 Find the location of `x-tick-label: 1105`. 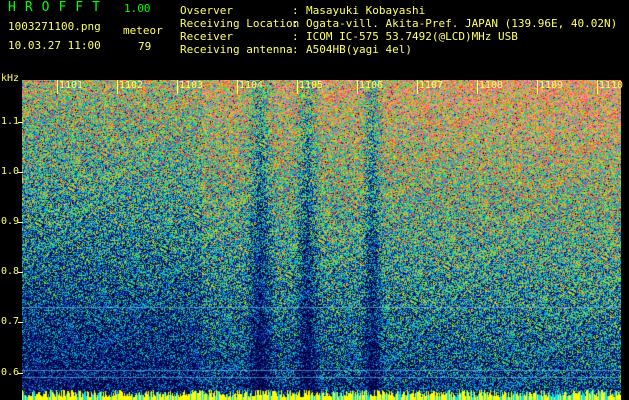

x-tick-label: 1105 is located at coordinates (311, 85).